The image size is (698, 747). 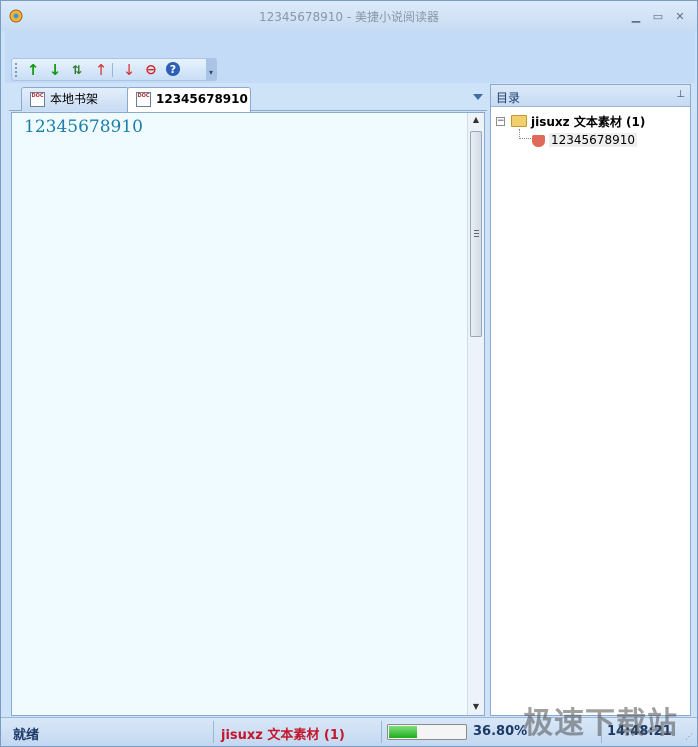 I want to click on status-ready: 就绪, so click(x=26, y=735).